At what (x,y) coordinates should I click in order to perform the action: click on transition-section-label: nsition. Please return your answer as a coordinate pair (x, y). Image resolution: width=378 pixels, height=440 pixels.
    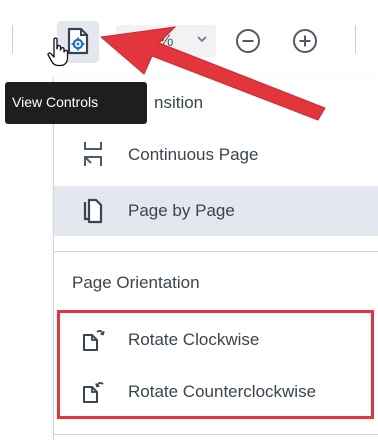
    Looking at the image, I should click on (179, 102).